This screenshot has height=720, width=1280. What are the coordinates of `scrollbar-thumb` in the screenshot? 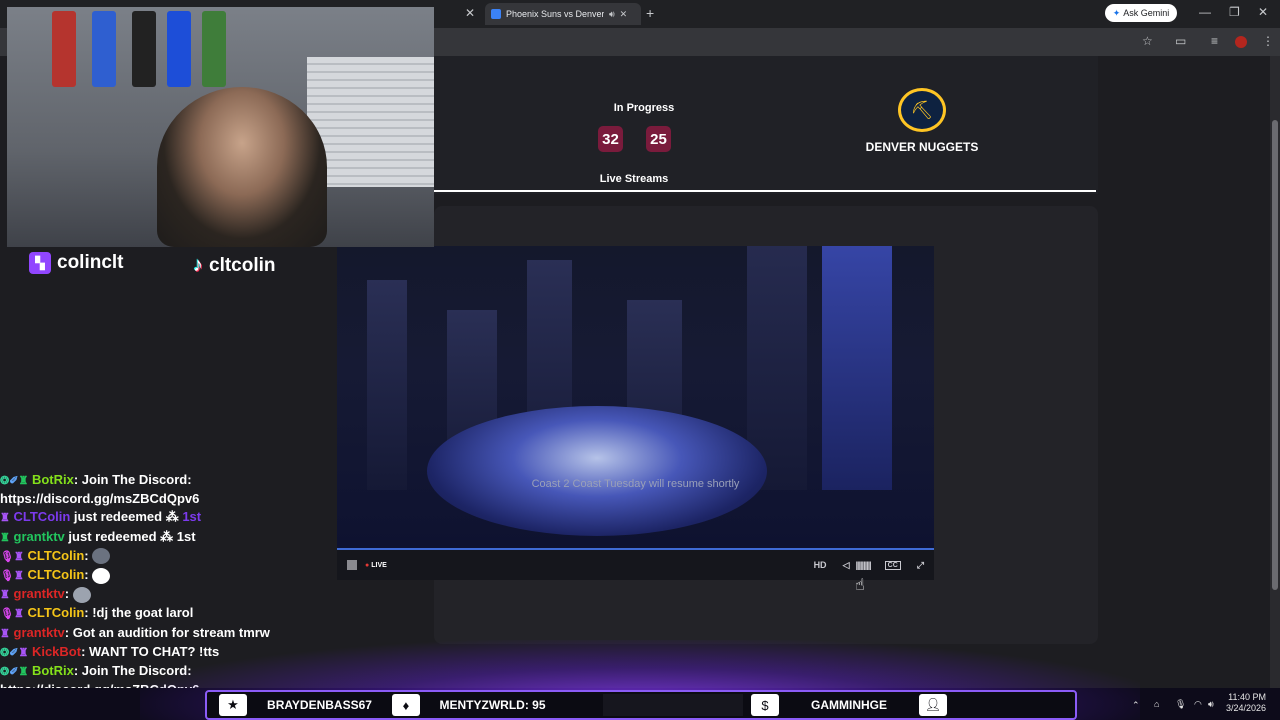 It's located at (1275, 355).